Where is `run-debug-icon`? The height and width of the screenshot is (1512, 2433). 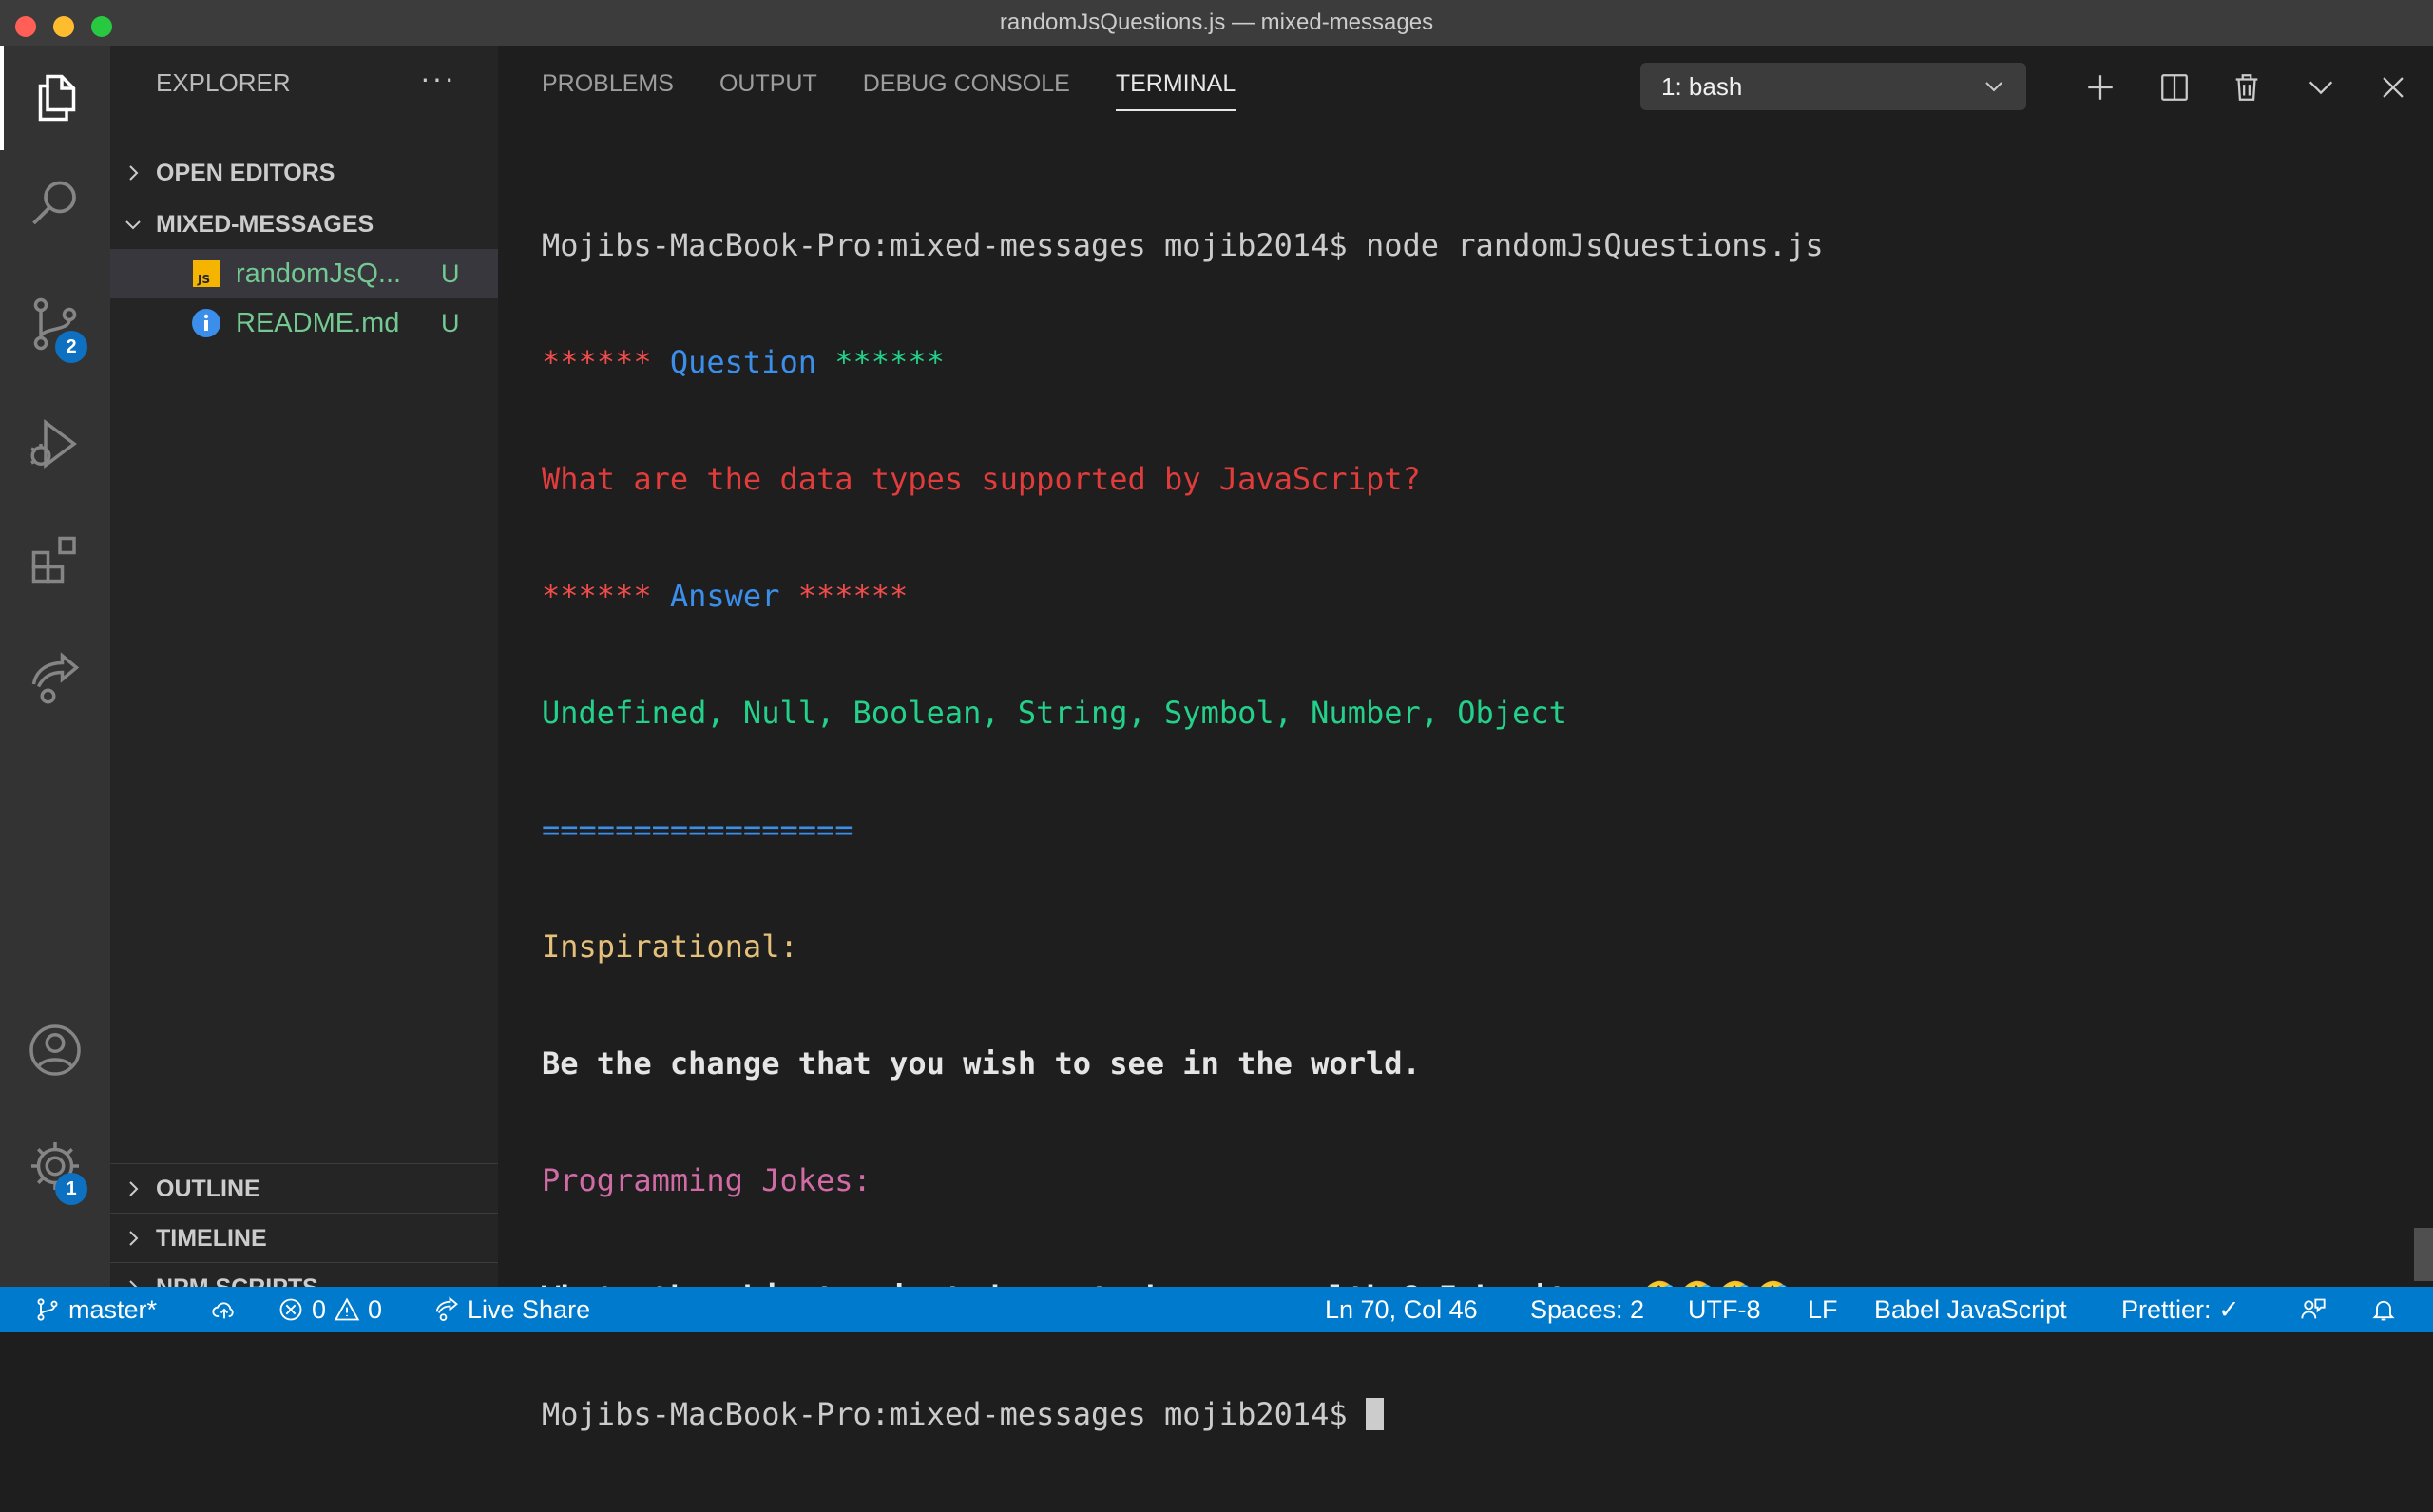
run-debug-icon is located at coordinates (53, 444).